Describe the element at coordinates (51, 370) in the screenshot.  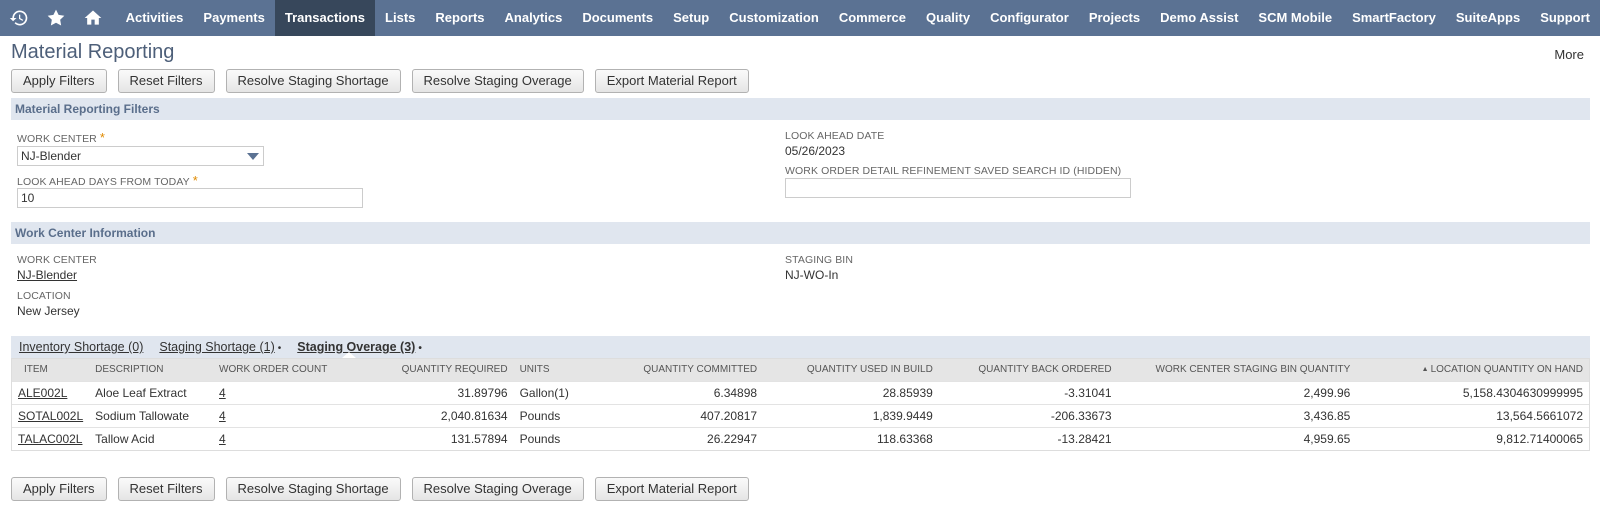
I see `col-item: Item` at that location.